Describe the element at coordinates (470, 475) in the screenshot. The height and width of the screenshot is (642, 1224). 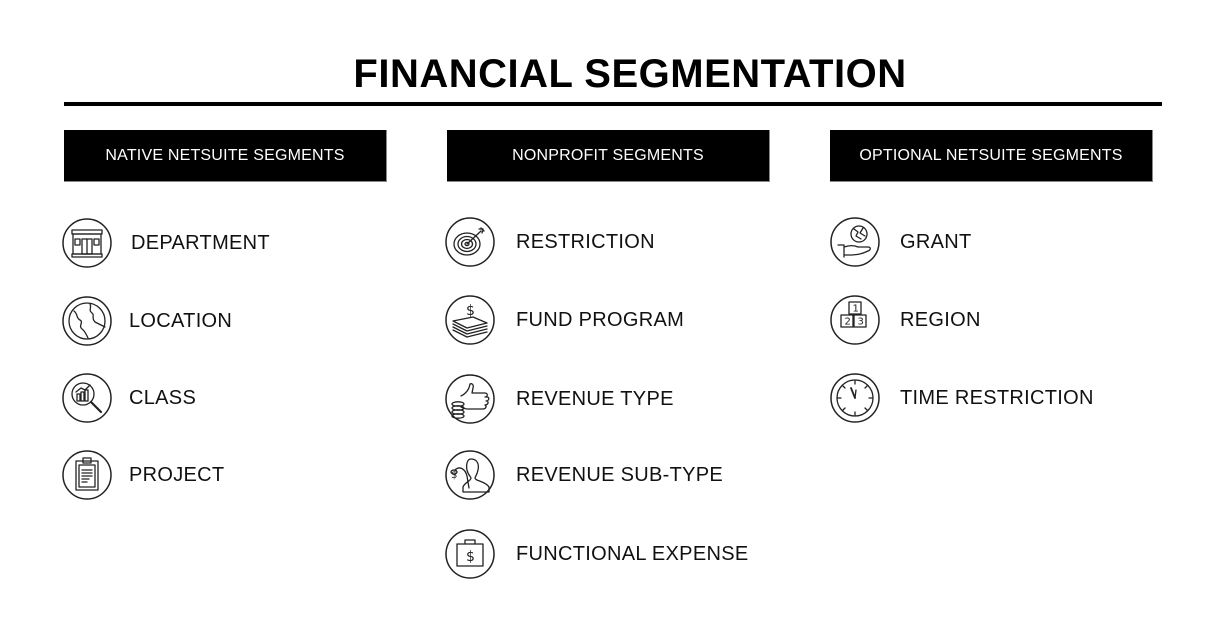
I see `person-money-icon: $` at that location.